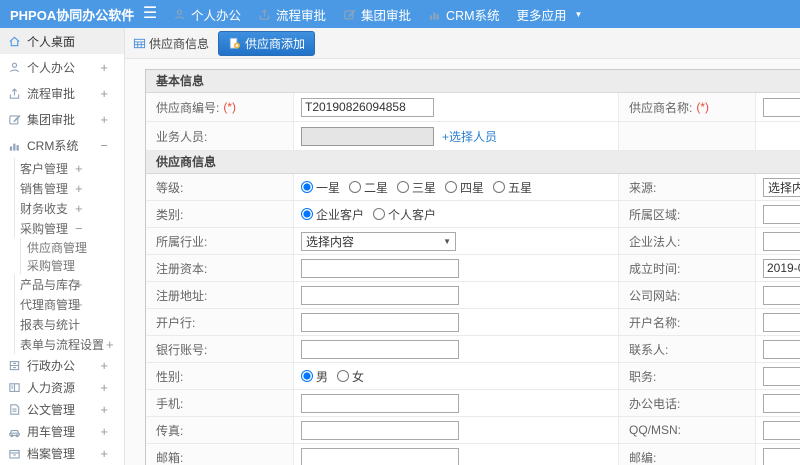  What do you see at coordinates (182, 349) in the screenshot?
I see `field-label: 银行账号:` at bounding box center [182, 349].